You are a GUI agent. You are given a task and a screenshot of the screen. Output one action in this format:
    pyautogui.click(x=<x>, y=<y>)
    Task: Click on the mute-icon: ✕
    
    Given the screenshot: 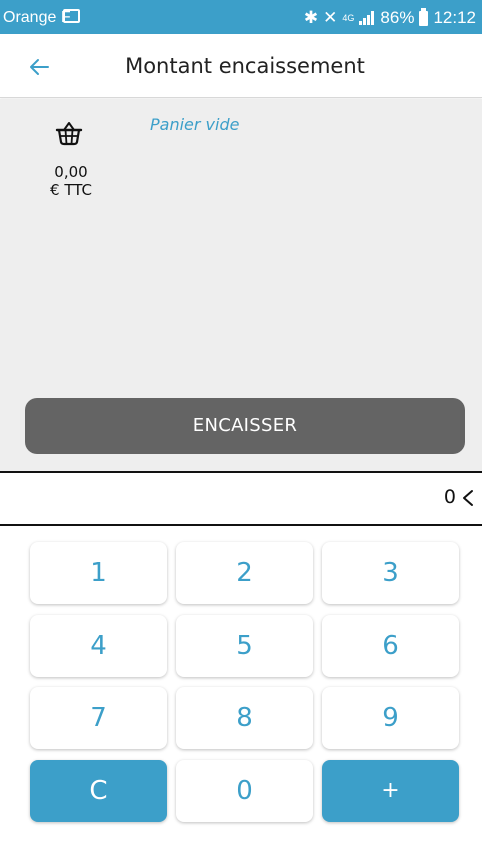 What is the action you would take?
    pyautogui.click(x=330, y=17)
    